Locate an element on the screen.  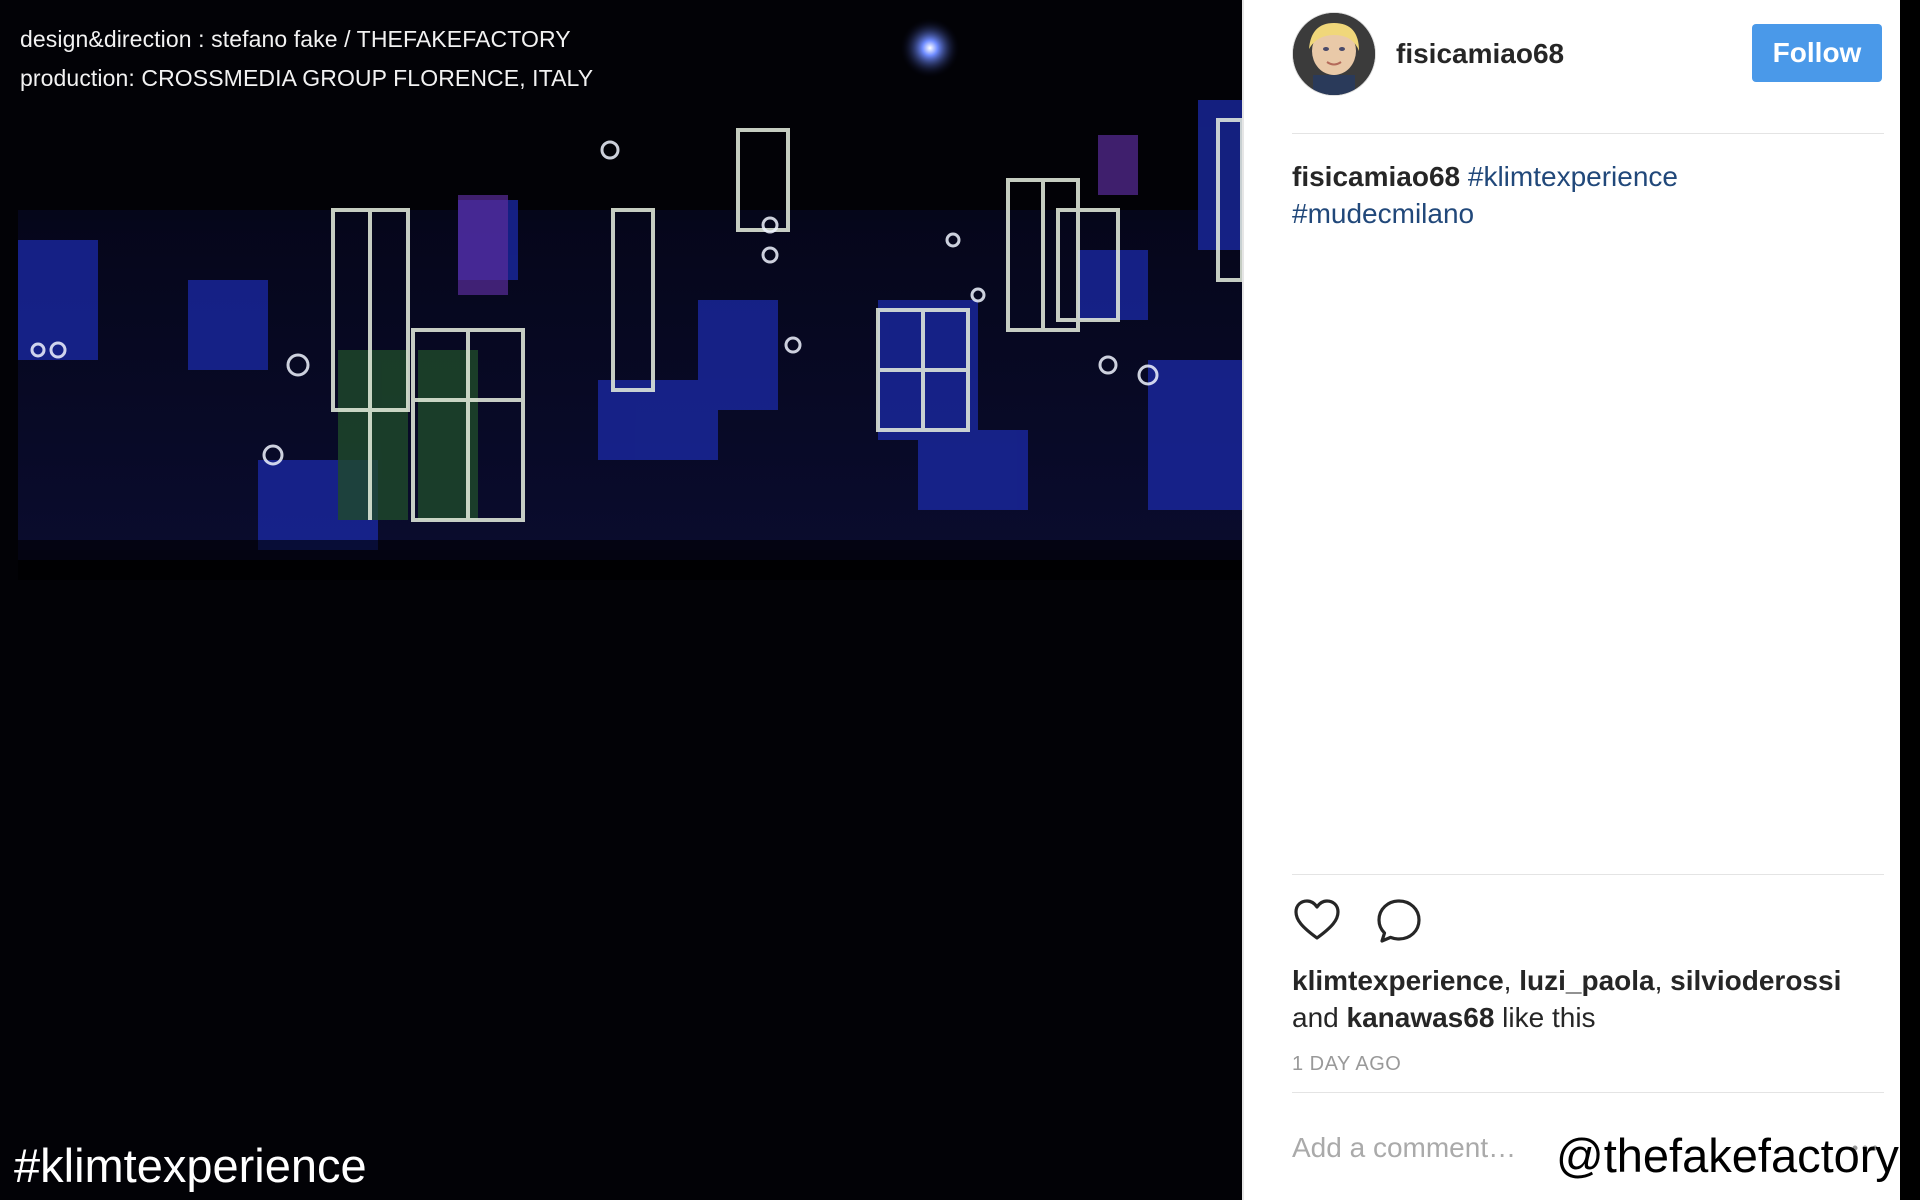
header-divider is located at coordinates (1588, 133).